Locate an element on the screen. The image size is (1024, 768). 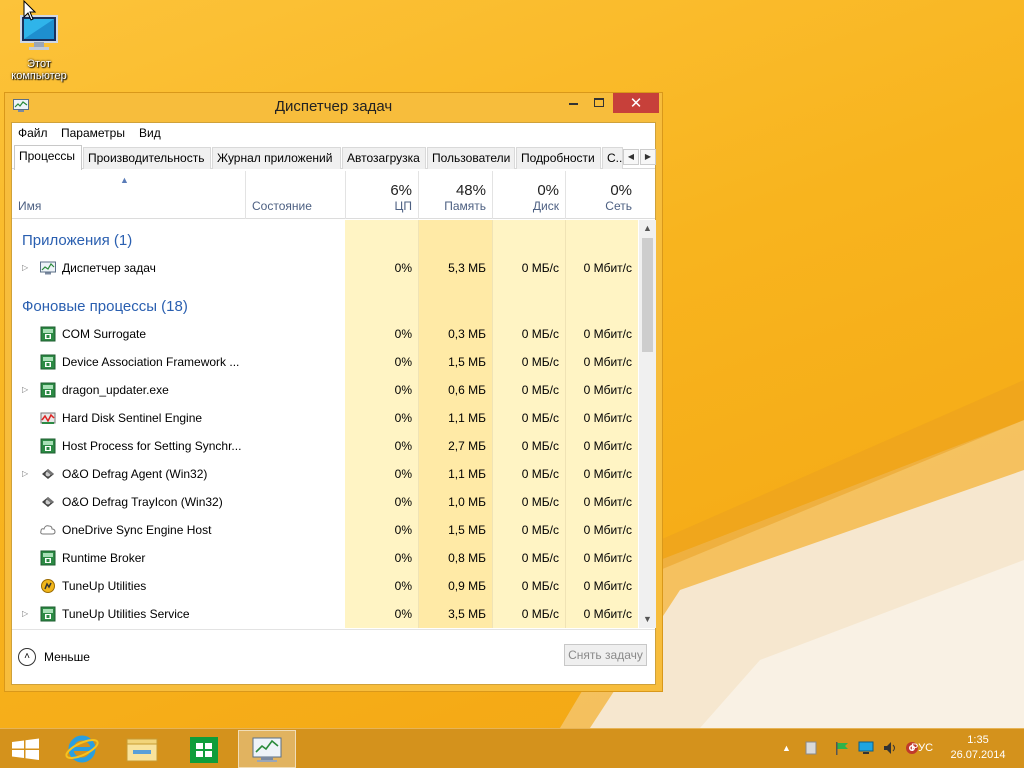
column-network-header: 0% Сеть is located at coordinates (601, 195).